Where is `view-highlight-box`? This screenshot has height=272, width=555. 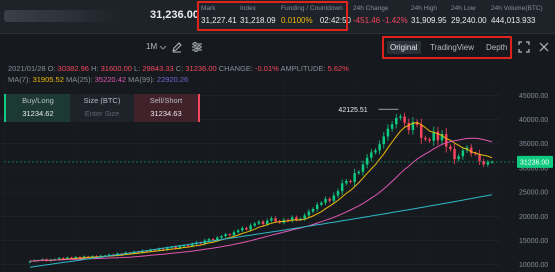
view-highlight-box is located at coordinates (447, 47).